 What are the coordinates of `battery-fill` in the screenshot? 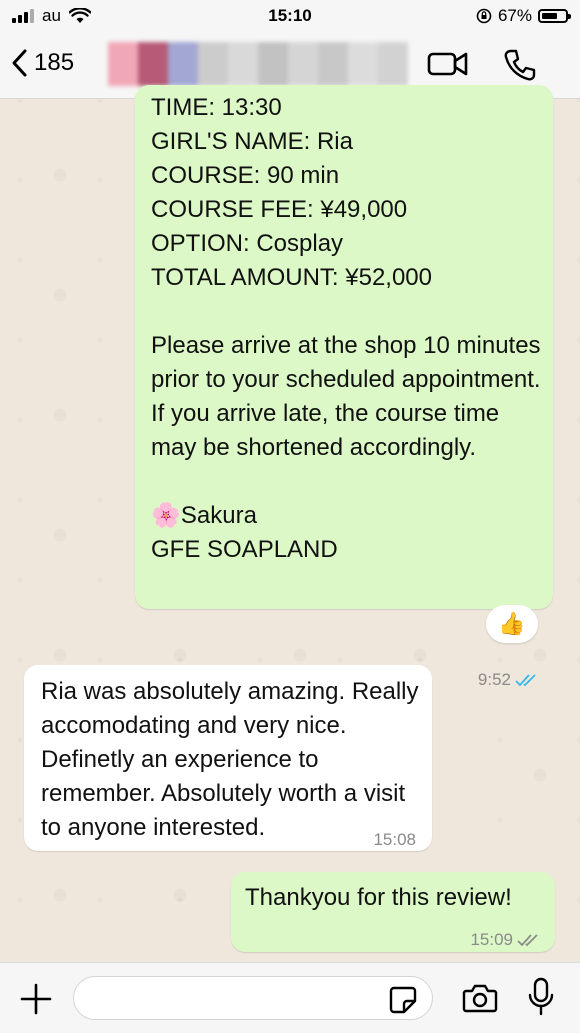 It's located at (549, 16).